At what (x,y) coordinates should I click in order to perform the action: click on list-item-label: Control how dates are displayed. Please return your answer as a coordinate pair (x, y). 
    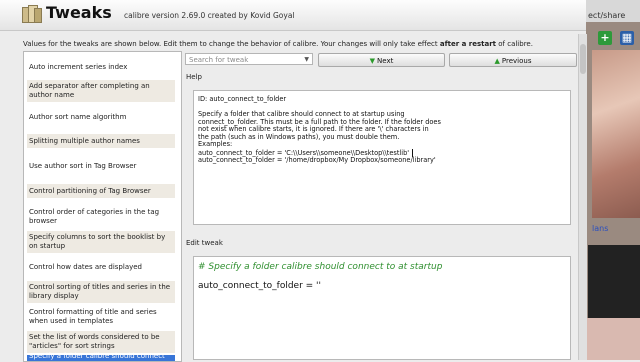
    Looking at the image, I should click on (86, 266).